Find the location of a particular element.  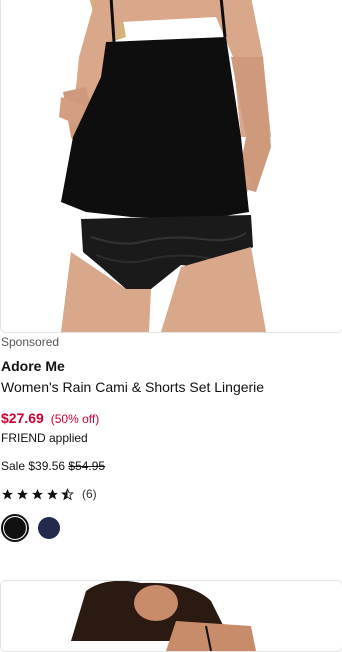

discount-percent: (50% off) is located at coordinates (75, 419).